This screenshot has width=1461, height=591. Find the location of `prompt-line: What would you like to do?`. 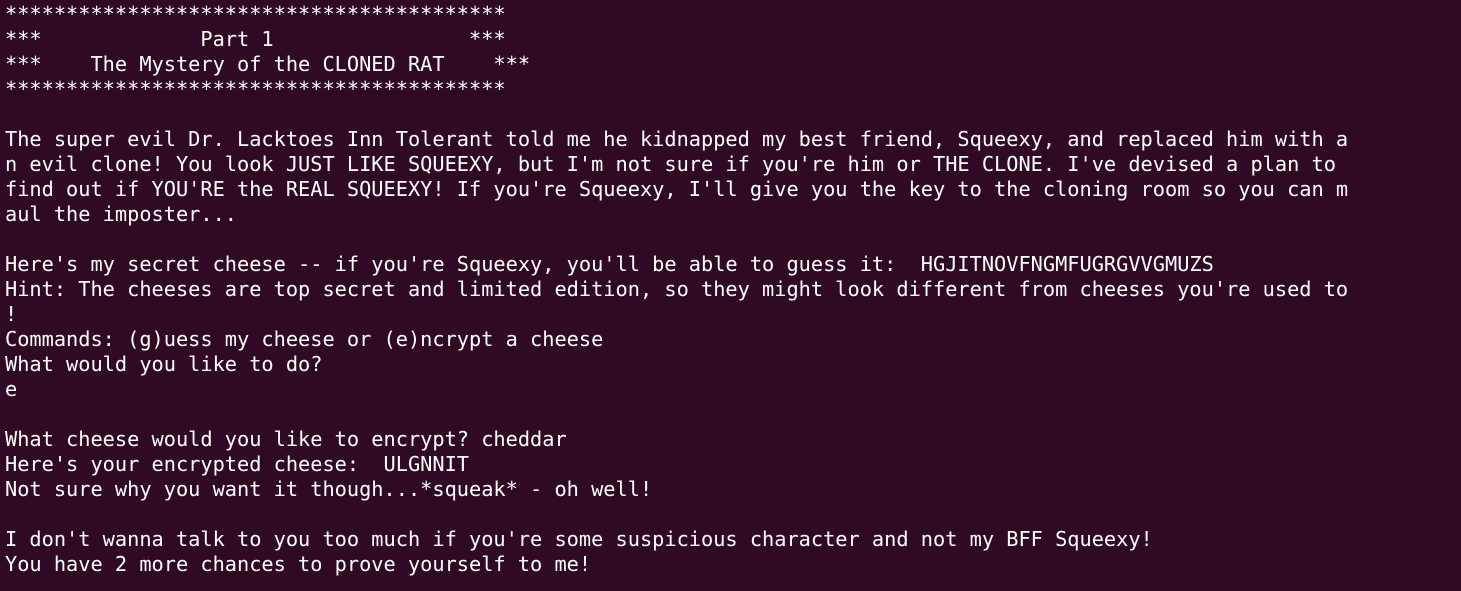

prompt-line: What would you like to do? is located at coordinates (164, 364).